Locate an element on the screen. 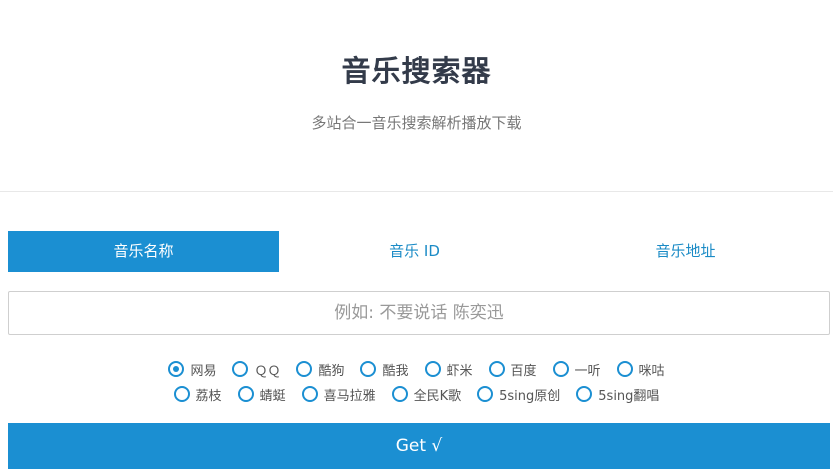 The image size is (833, 473). site-option-ximalaya: 喜马拉雅 is located at coordinates (338, 394).